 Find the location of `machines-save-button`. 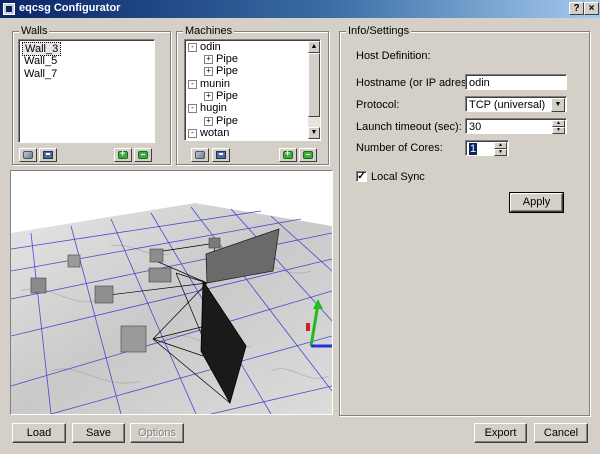

machines-save-button is located at coordinates (221, 155).